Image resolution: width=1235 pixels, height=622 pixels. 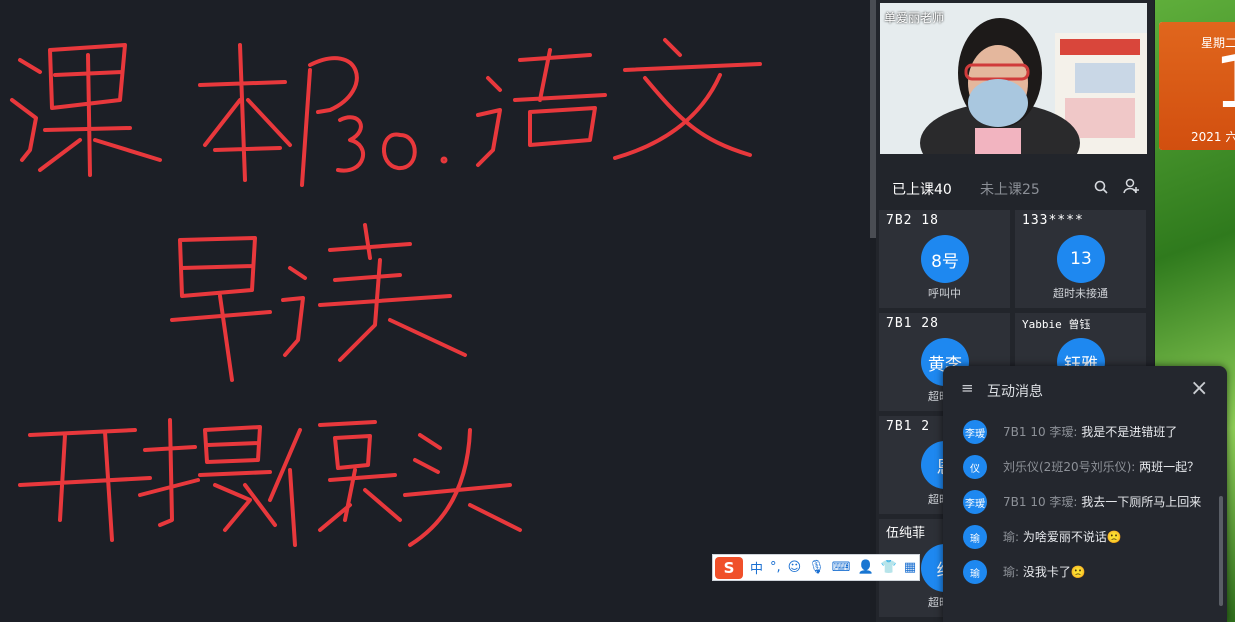 I want to click on message-line: 瑜: 没我卡了🙁, so click(x=1044, y=571).